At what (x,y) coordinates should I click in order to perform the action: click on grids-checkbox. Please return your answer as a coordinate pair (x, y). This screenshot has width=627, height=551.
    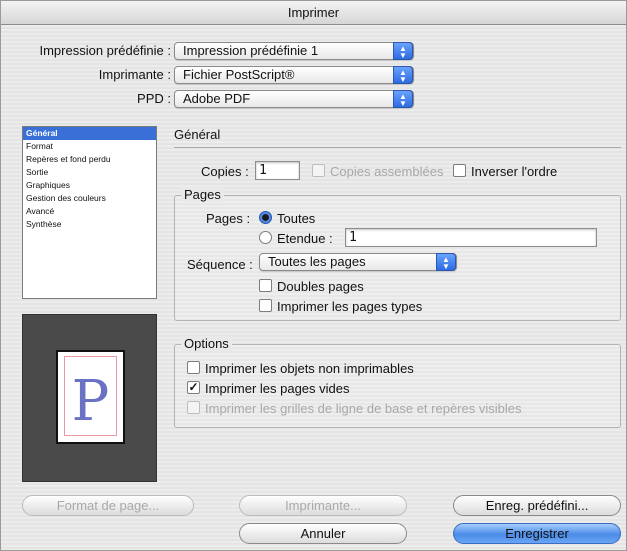
    Looking at the image, I should click on (193, 407).